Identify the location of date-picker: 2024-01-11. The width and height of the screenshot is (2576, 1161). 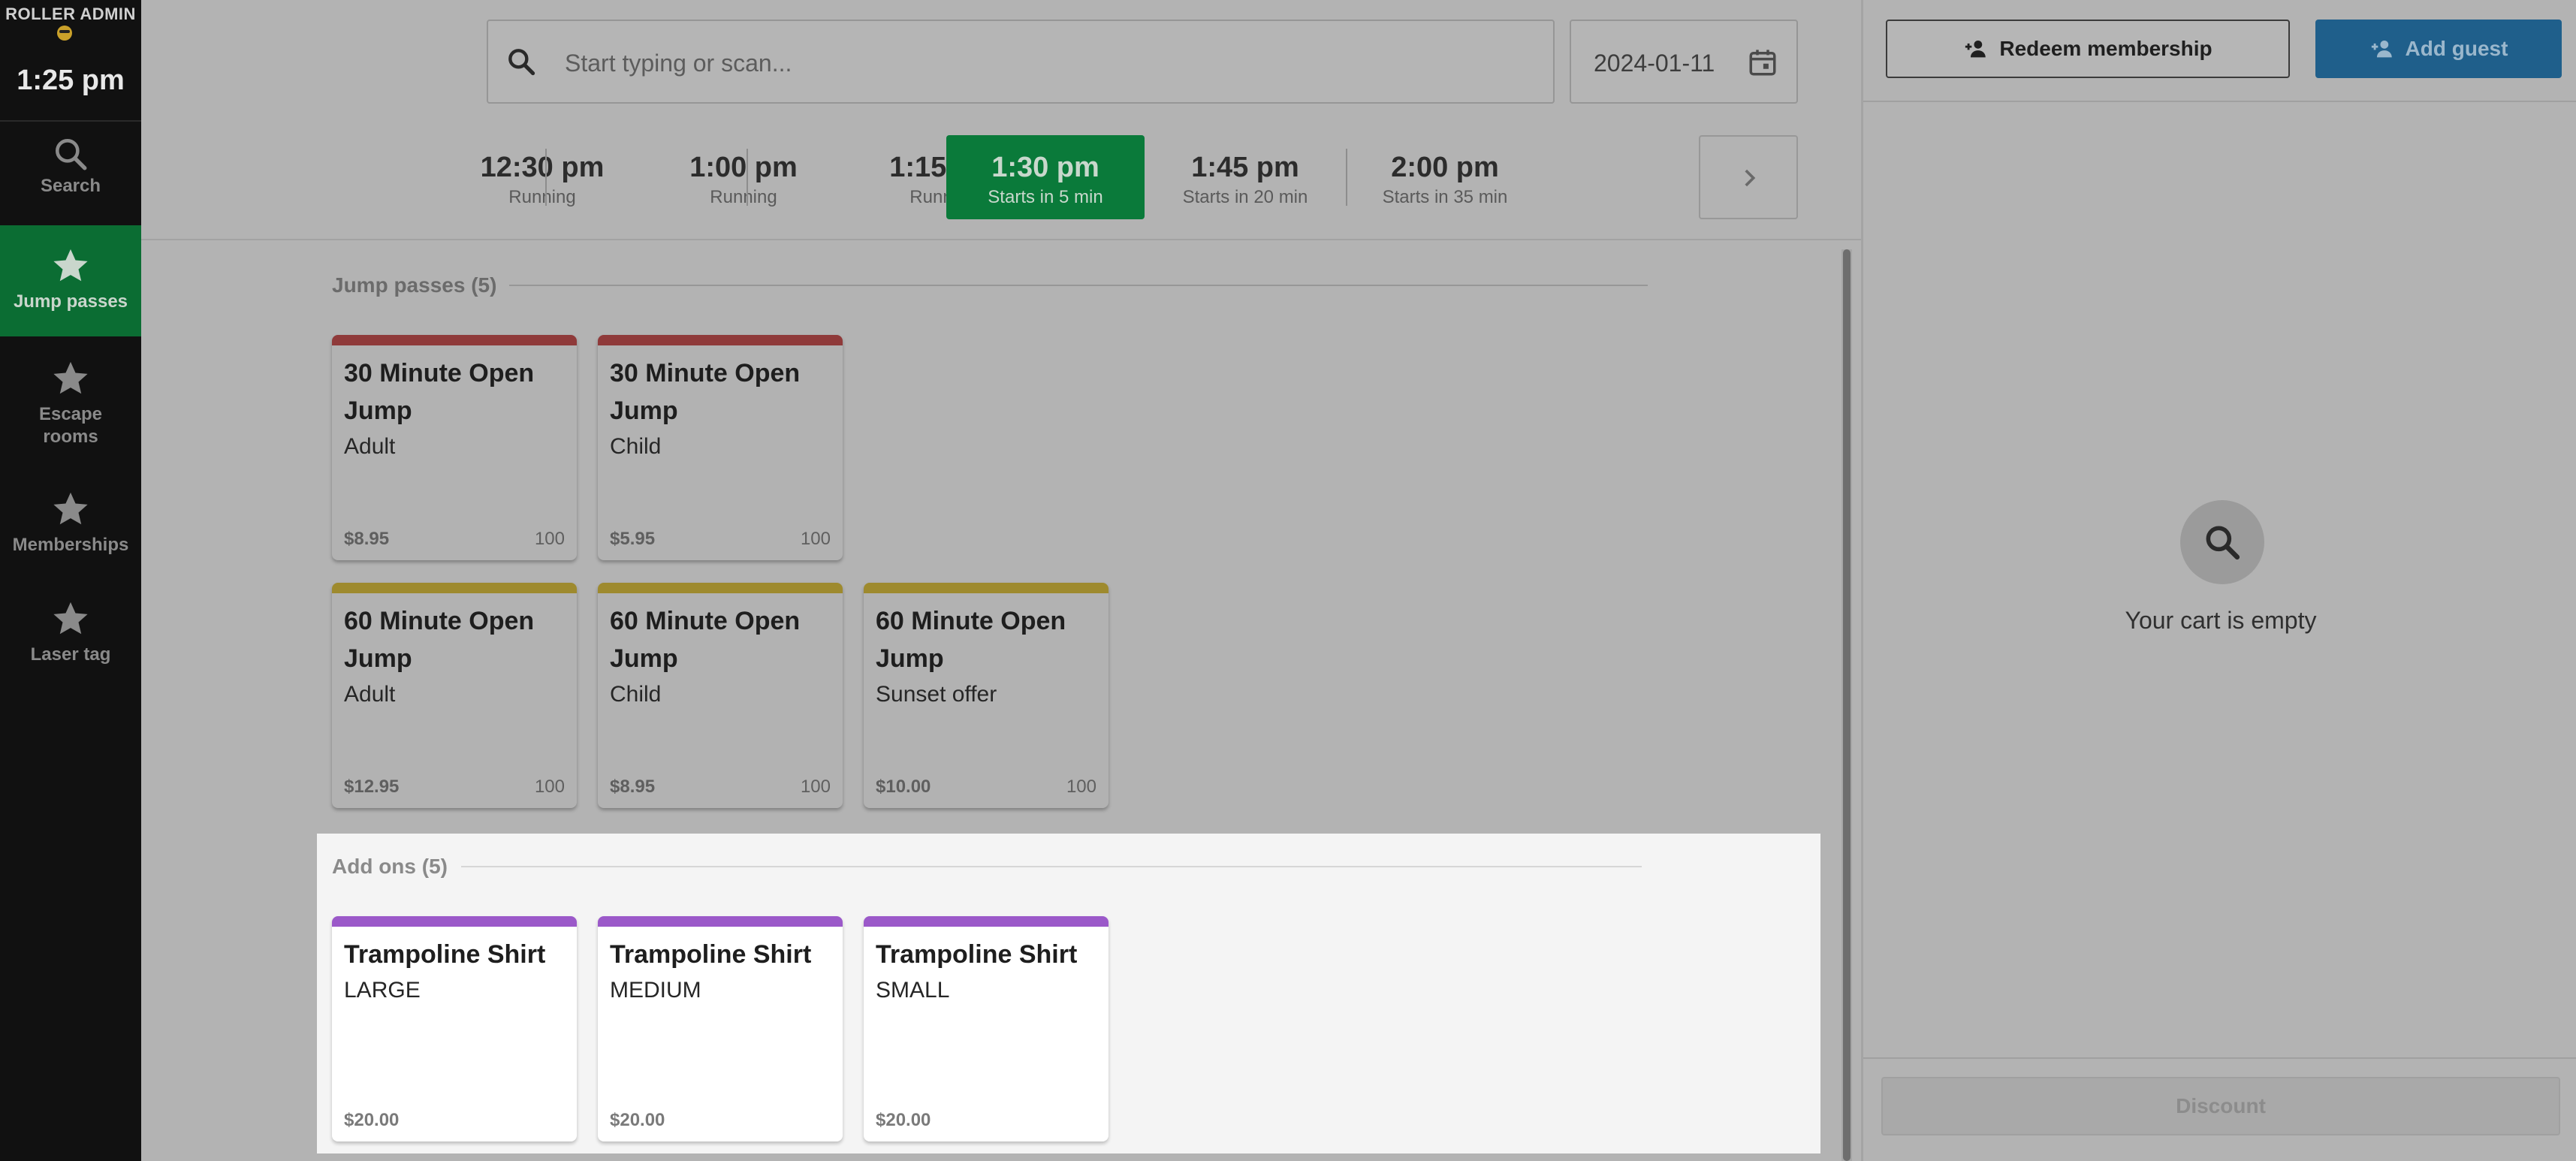
(1684, 62).